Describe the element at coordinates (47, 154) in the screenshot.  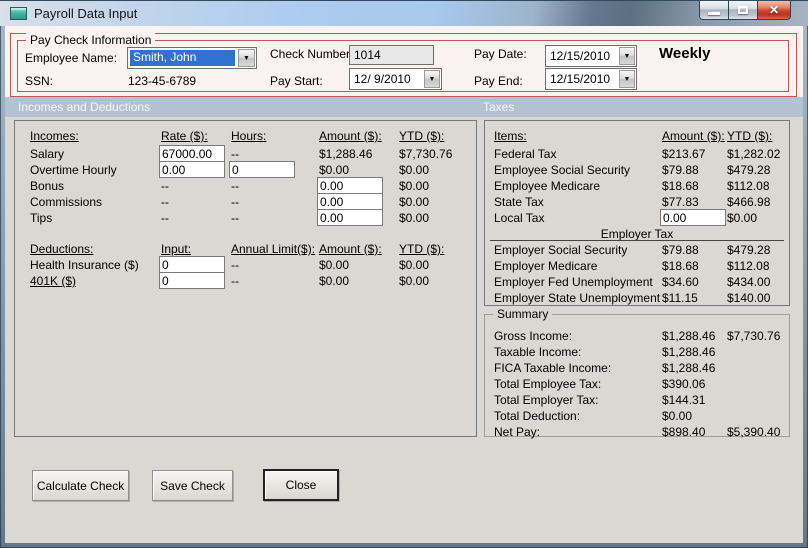
I see `income-label: Salary` at that location.